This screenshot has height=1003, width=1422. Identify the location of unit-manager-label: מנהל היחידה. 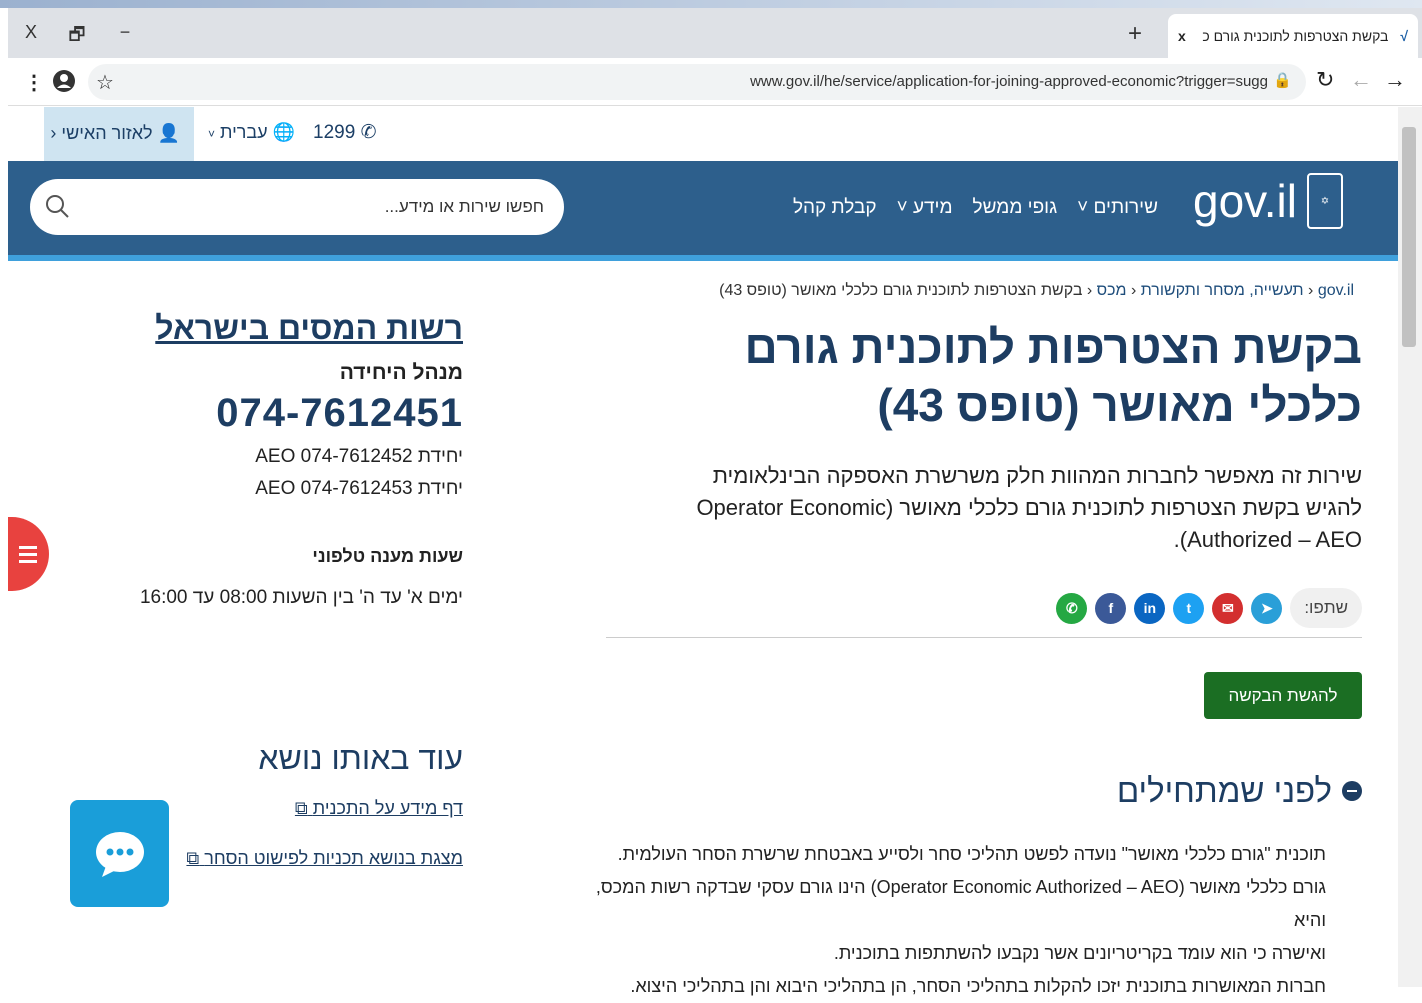
(401, 372).